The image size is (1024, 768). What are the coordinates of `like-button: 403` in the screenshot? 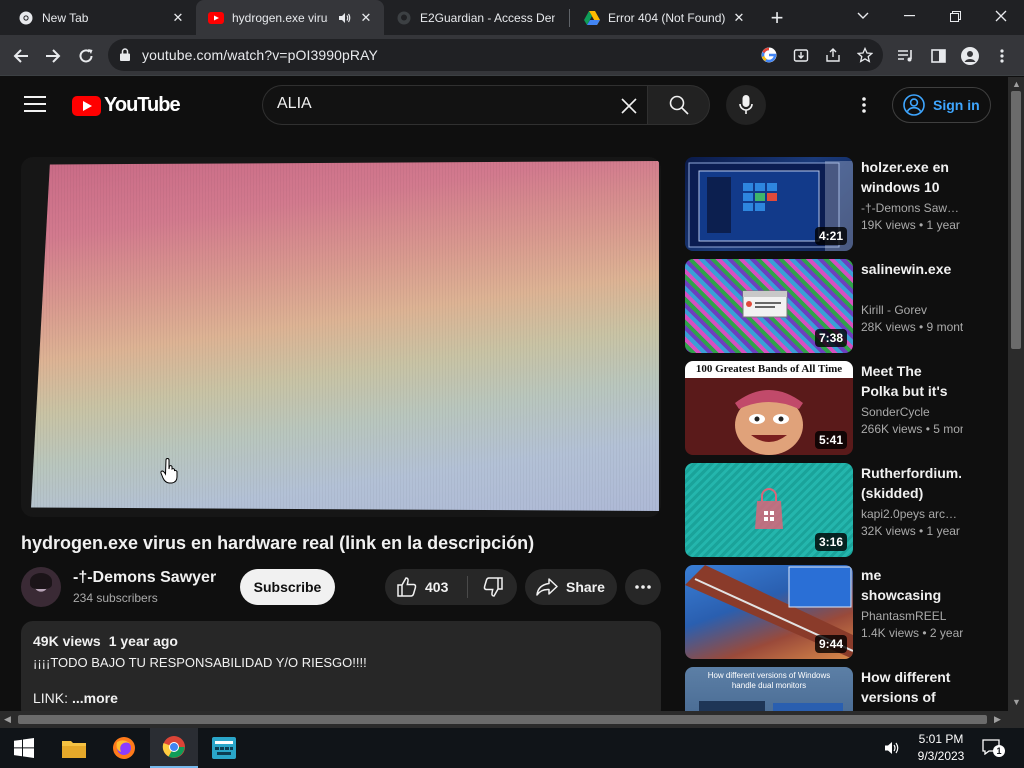 It's located at (426, 587).